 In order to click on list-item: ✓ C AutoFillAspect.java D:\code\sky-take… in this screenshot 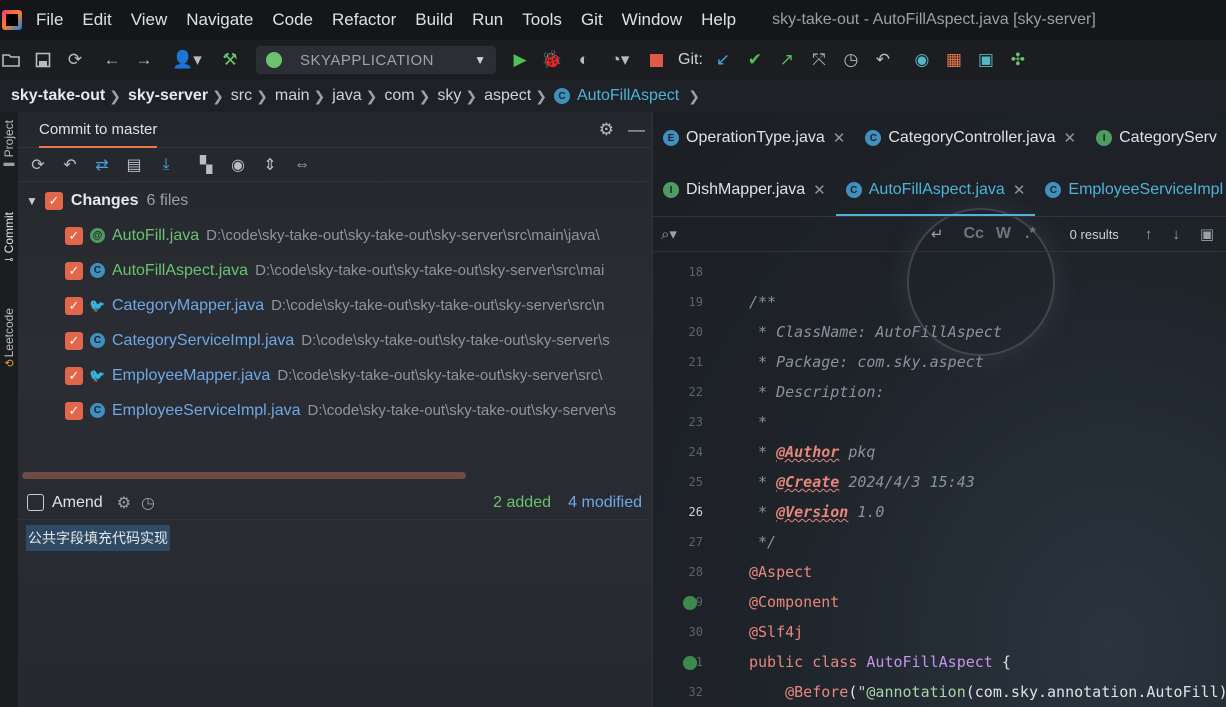, I will do `click(334, 270)`.